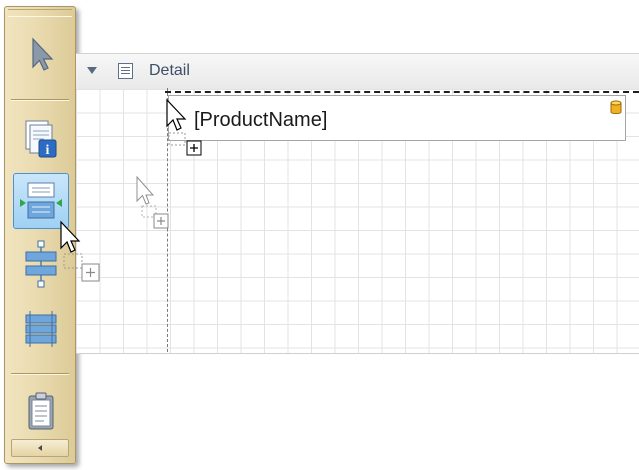 The width and height of the screenshot is (639, 470). I want to click on band-bottom-border, so click(357, 353).